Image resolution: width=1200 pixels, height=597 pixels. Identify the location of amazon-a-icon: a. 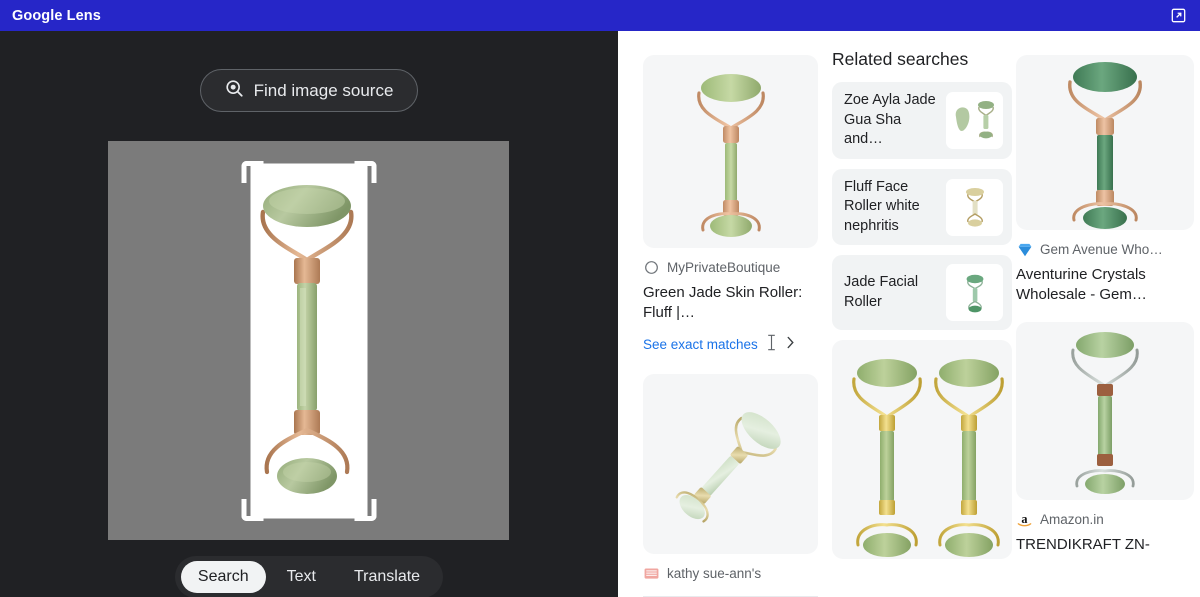
(1024, 519).